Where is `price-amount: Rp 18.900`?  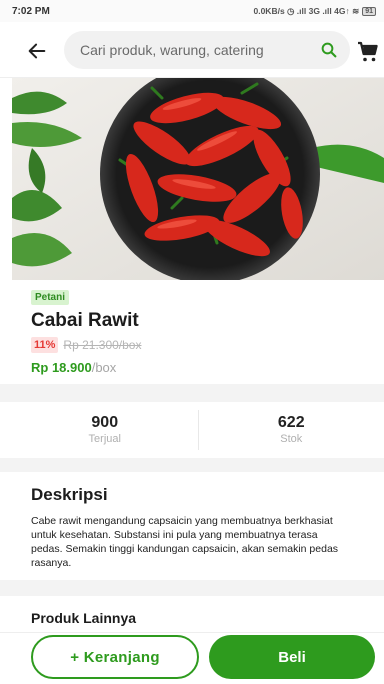
price-amount: Rp 18.900 is located at coordinates (61, 367).